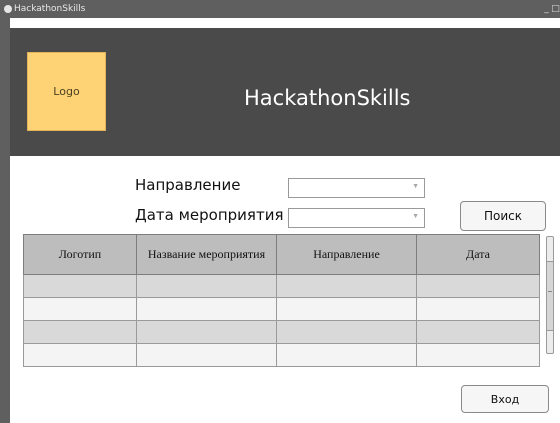 Image resolution: width=560 pixels, height=423 pixels. What do you see at coordinates (209, 215) in the screenshot?
I see `date-label: Дата мероприятия` at bounding box center [209, 215].